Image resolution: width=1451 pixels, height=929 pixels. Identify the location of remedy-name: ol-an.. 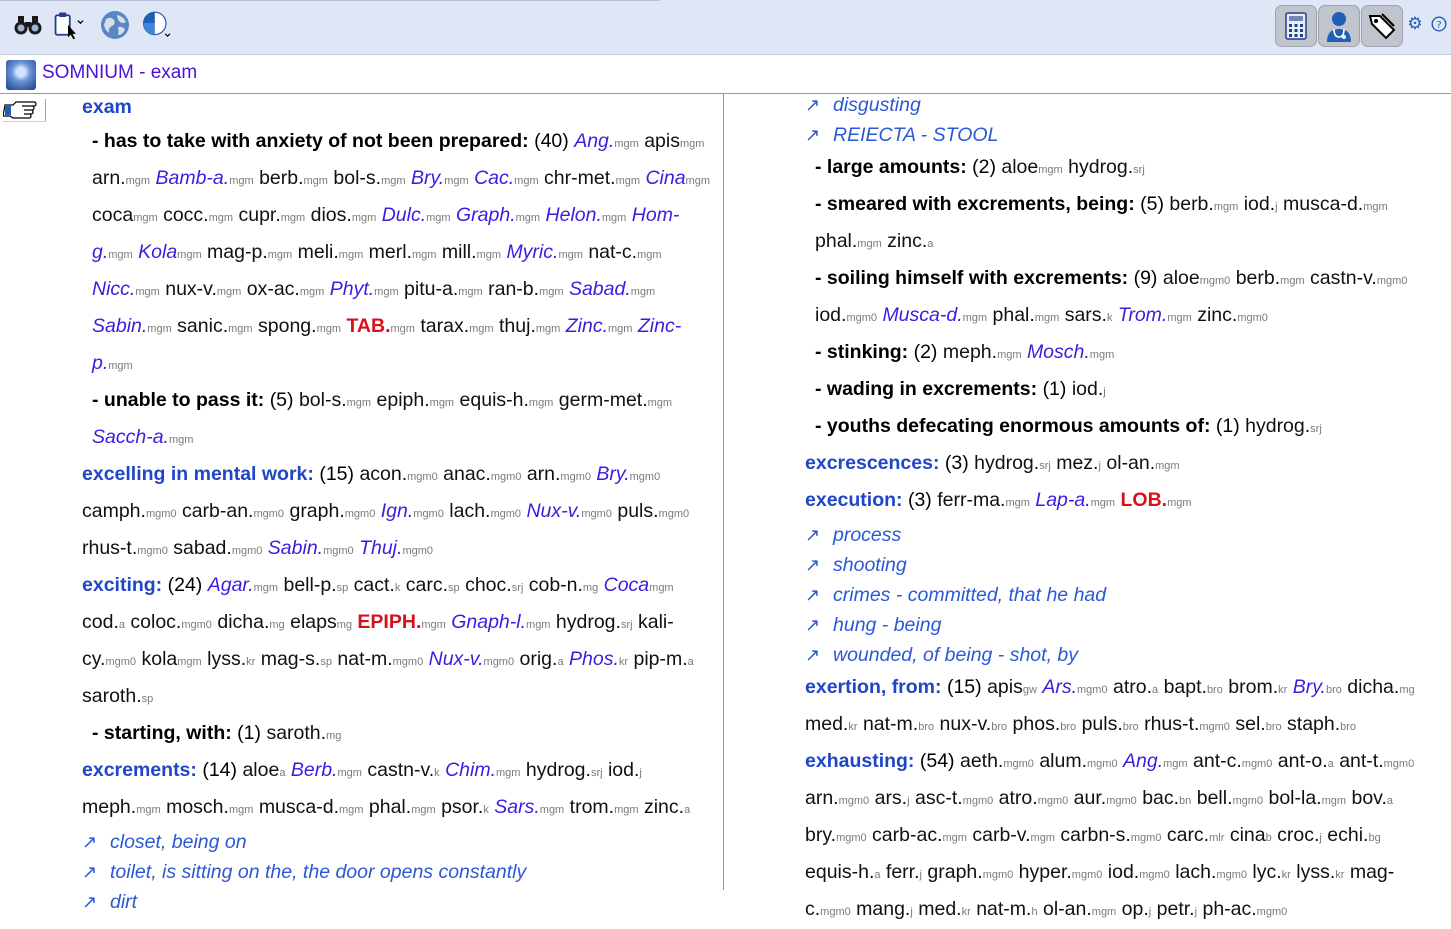
(1130, 463).